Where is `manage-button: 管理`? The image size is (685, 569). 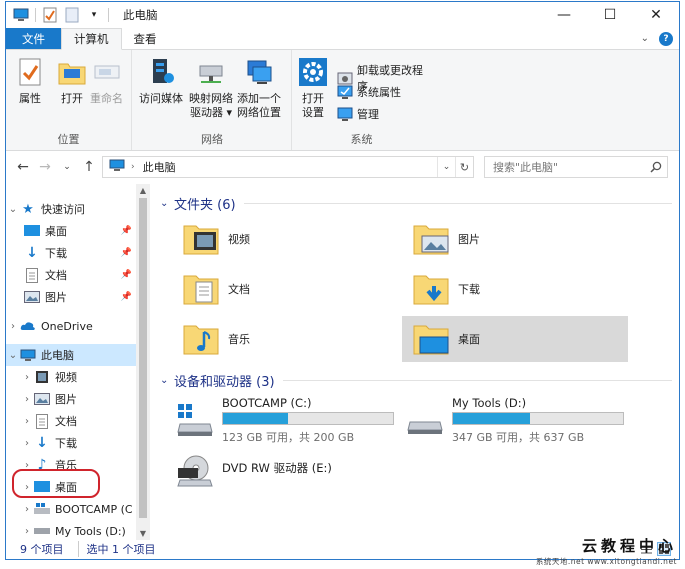
manage-button: 管理 is located at coordinates (358, 114).